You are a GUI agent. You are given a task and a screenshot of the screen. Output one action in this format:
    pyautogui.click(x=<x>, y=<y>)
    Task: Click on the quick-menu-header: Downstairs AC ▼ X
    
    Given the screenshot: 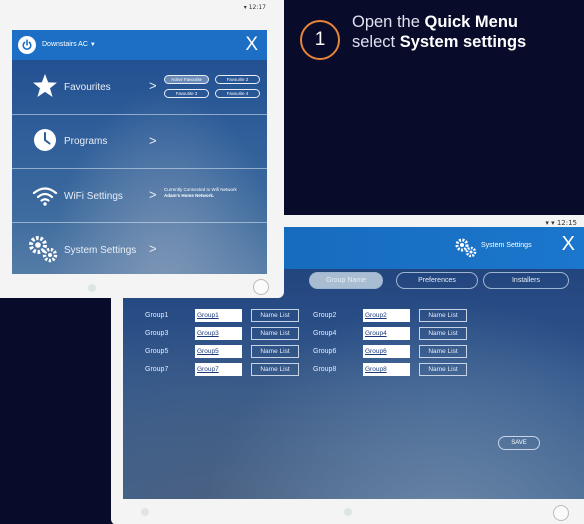 What is the action you would take?
    pyautogui.click(x=139, y=45)
    